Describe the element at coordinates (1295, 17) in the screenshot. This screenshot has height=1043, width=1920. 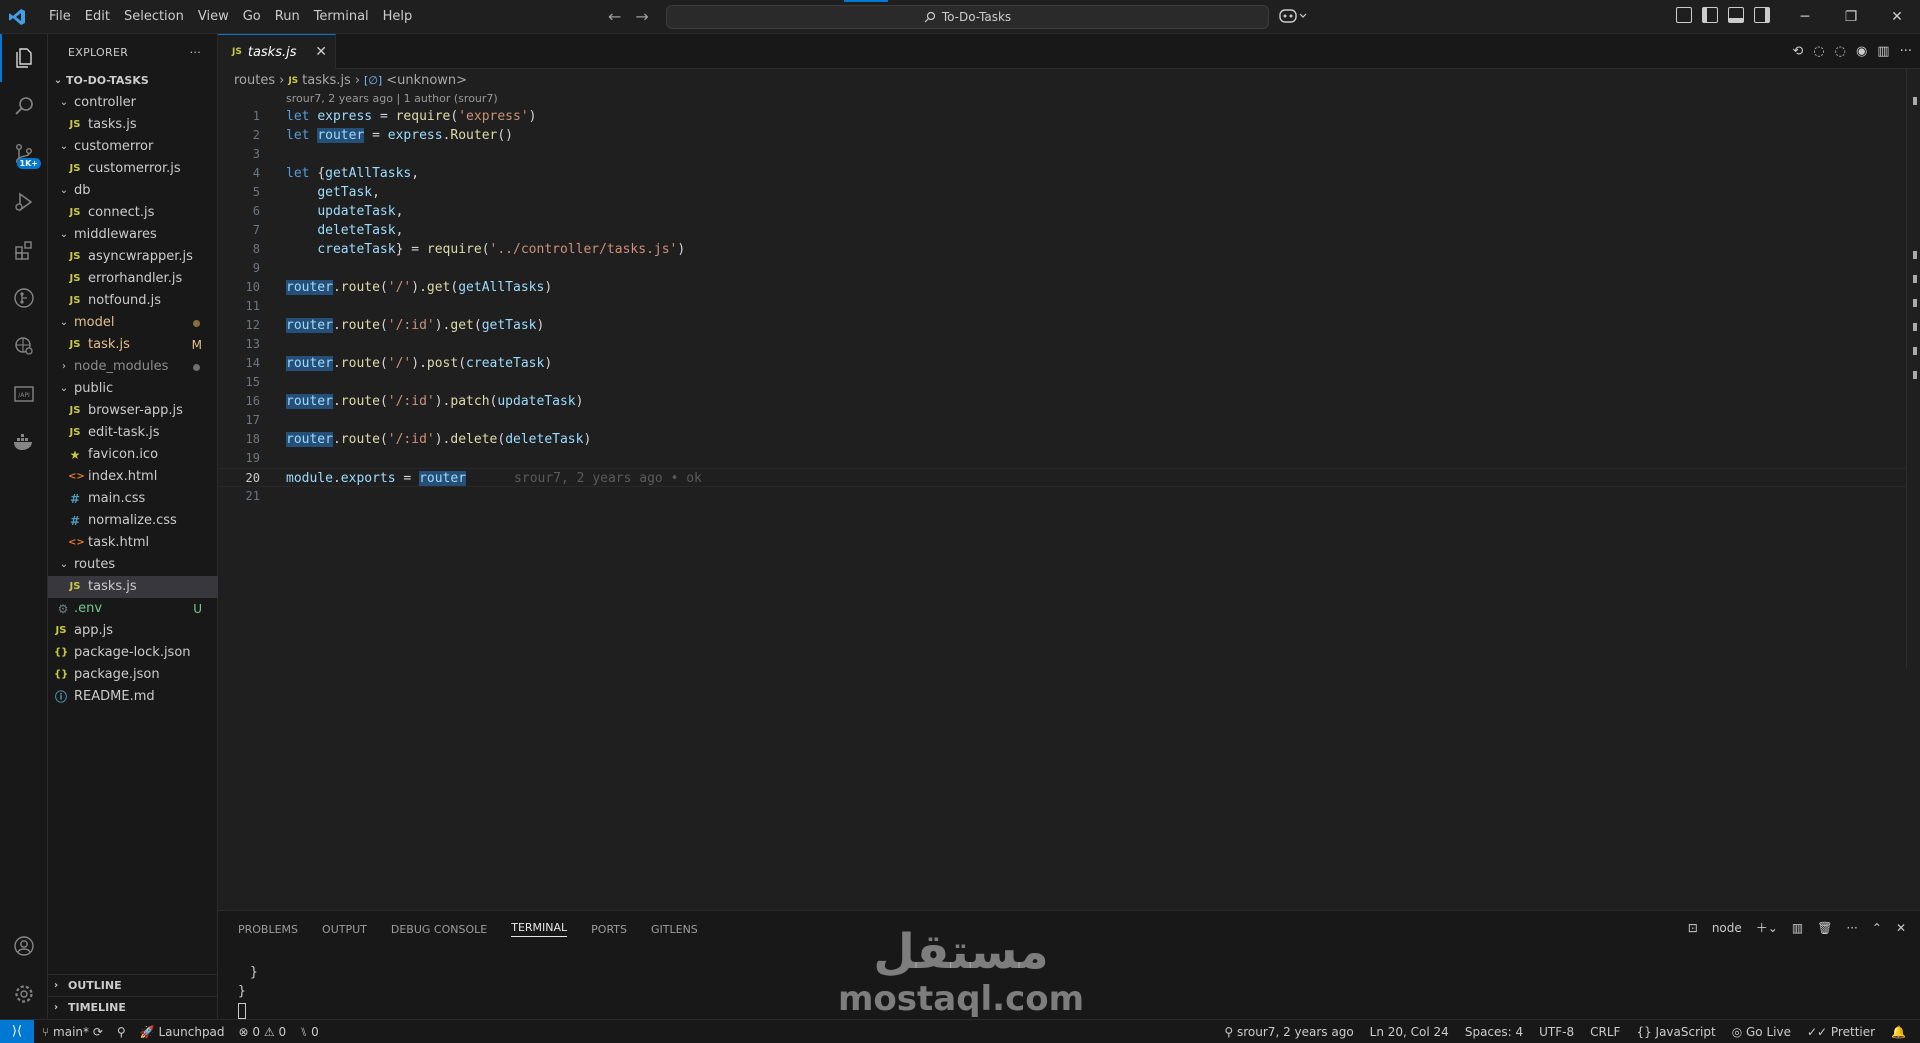
I see `copilot-icon` at that location.